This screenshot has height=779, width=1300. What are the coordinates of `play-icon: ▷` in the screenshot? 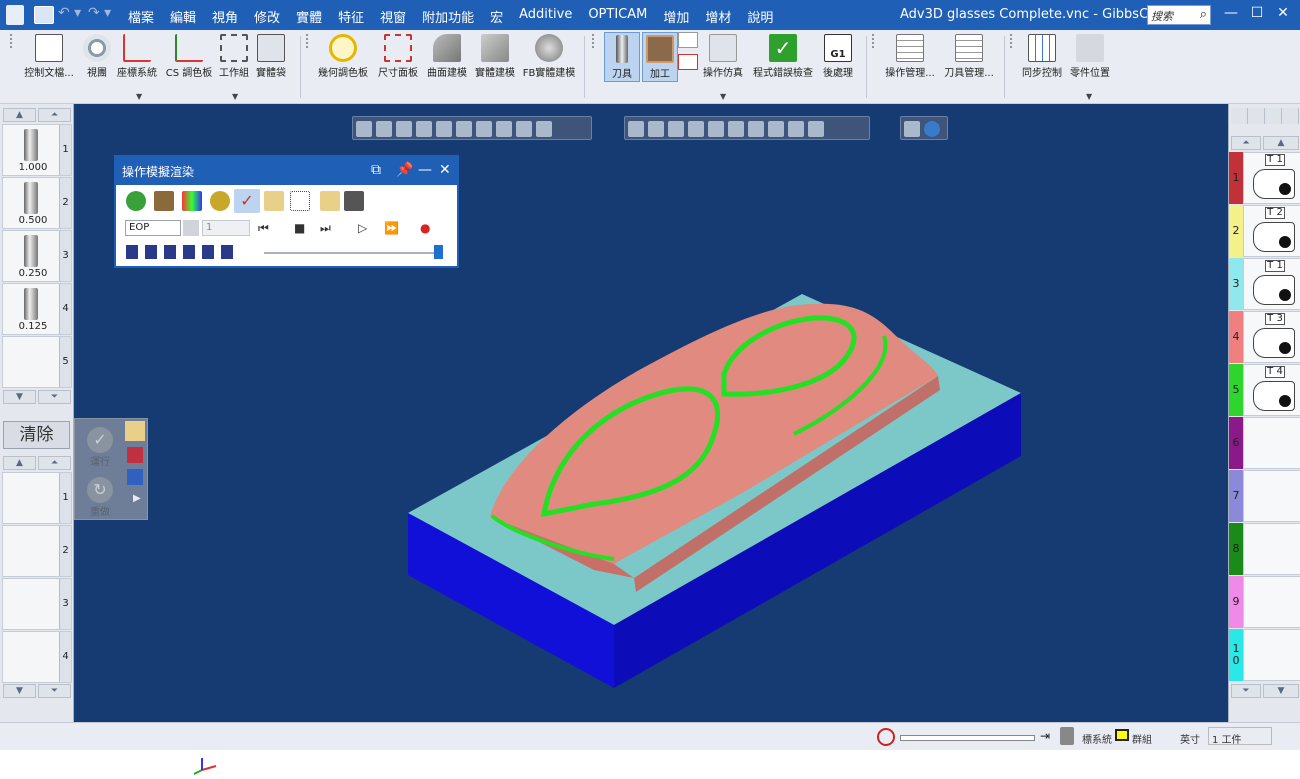 It's located at (362, 228).